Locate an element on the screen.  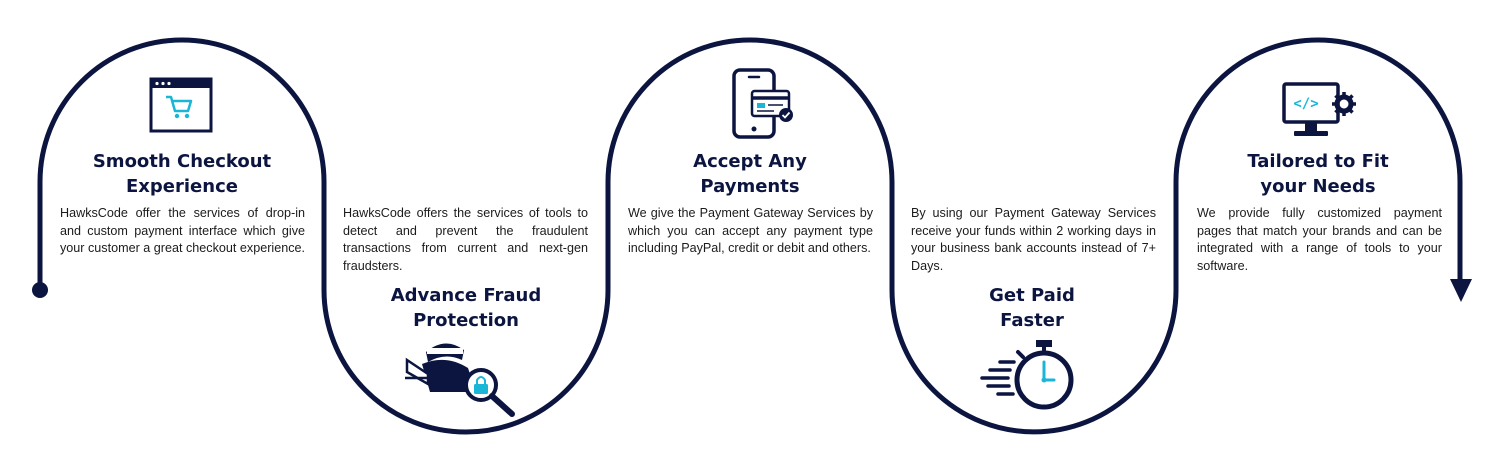
step-title-line-2: Faster is located at coordinates (1032, 320).